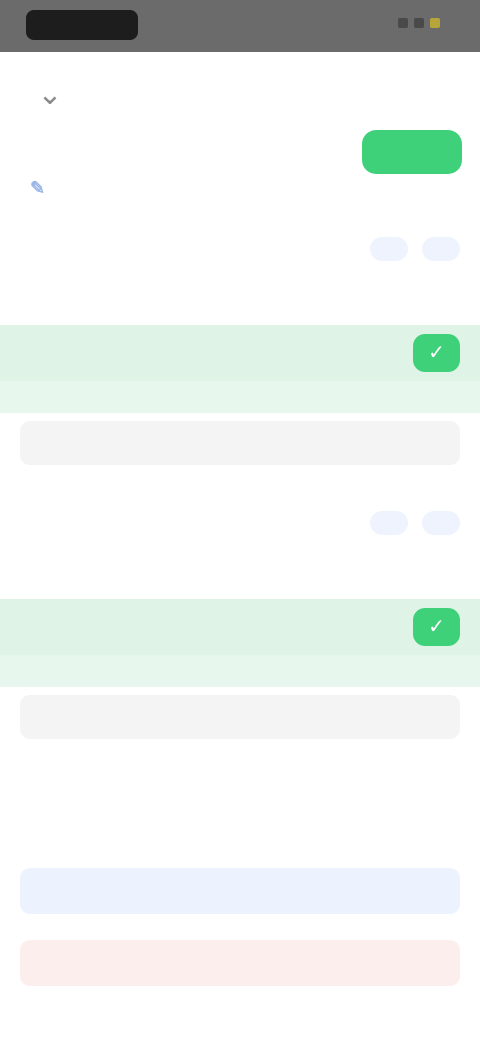  What do you see at coordinates (240, 891) in the screenshot?
I see `add-exercise-button` at bounding box center [240, 891].